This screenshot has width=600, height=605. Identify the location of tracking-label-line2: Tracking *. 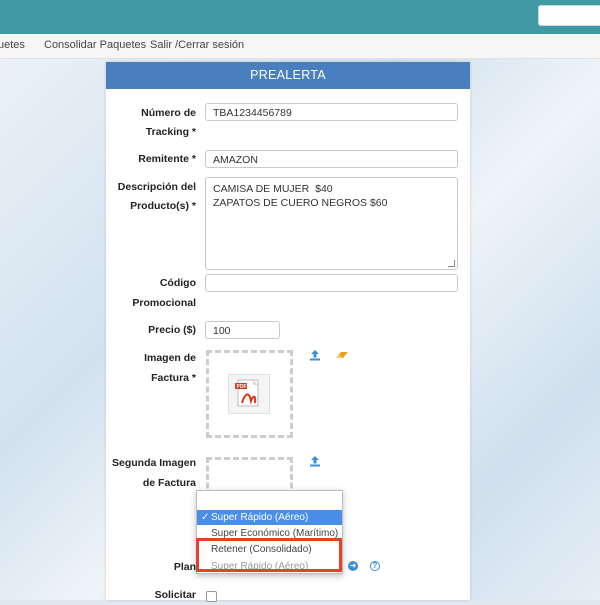
(170, 132).